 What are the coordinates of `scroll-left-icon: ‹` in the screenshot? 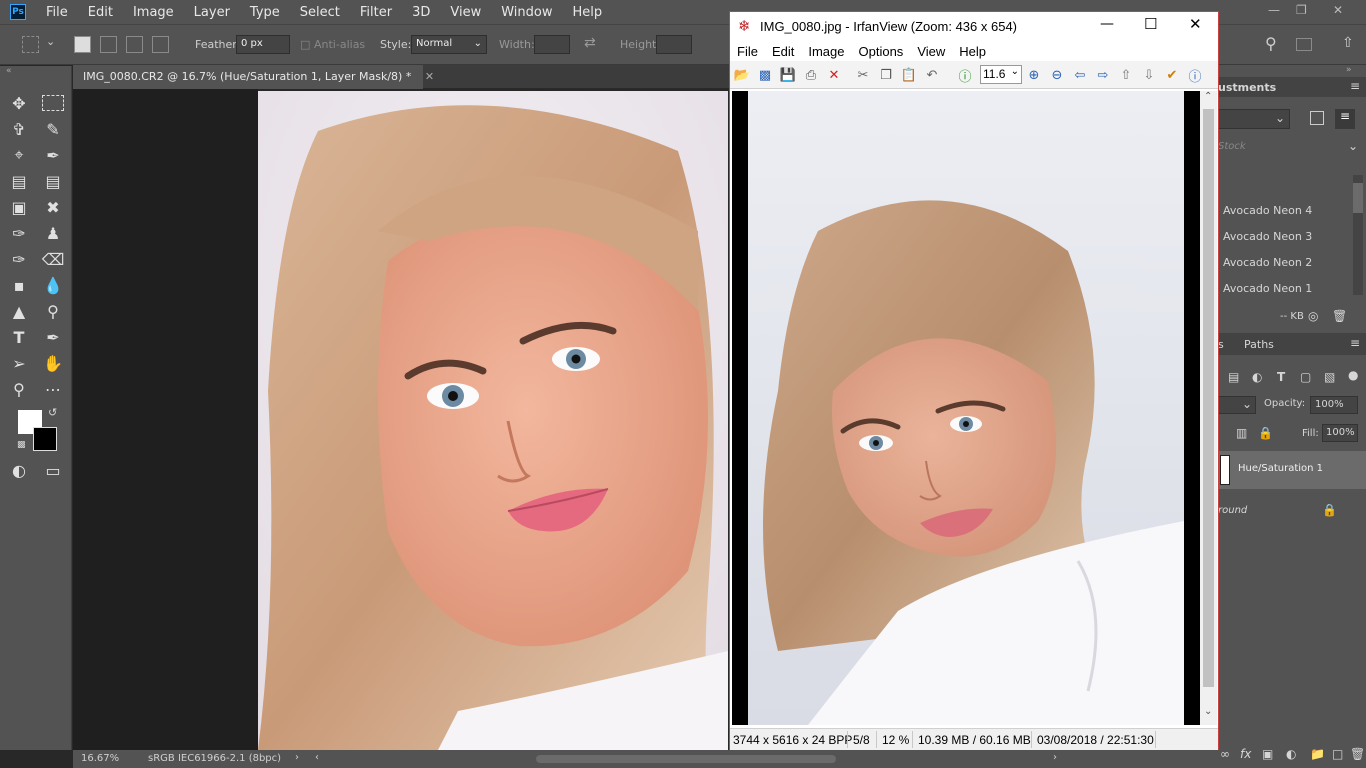 It's located at (317, 757).